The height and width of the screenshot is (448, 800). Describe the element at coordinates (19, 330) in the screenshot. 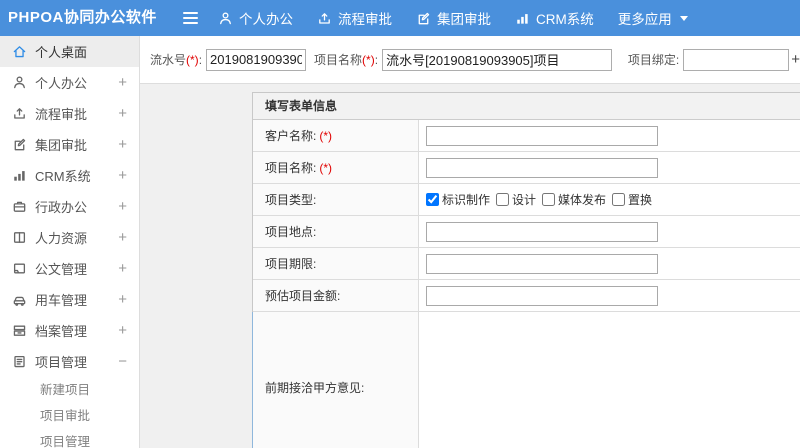

I see `archive-icon` at that location.